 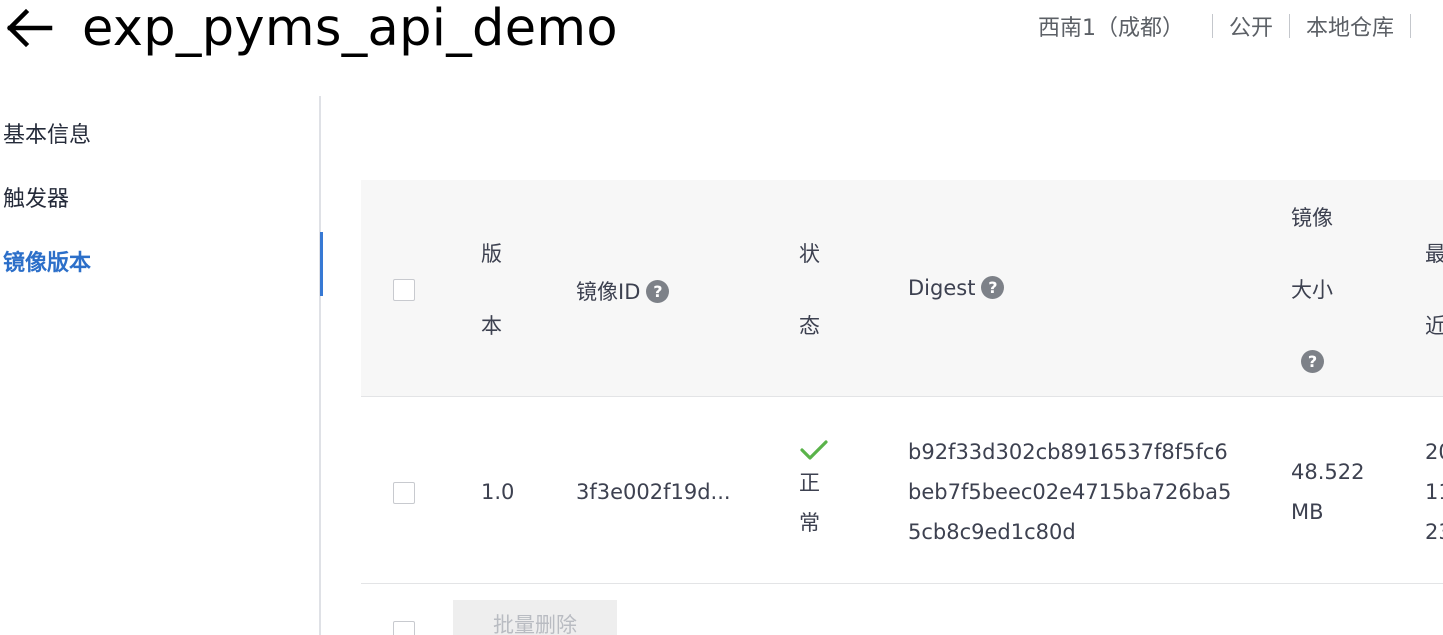 I want to click on header-version: 版 本, so click(x=491, y=290).